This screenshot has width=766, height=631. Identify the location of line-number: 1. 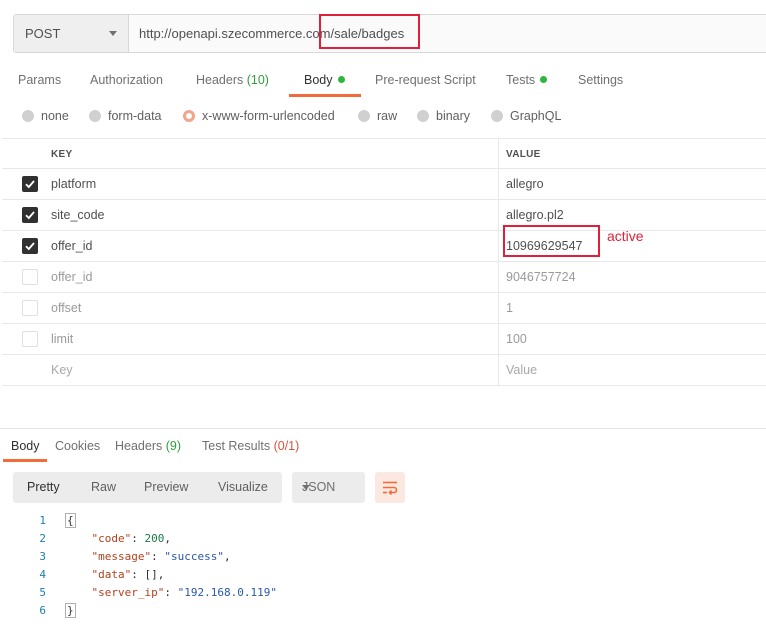
(42, 520).